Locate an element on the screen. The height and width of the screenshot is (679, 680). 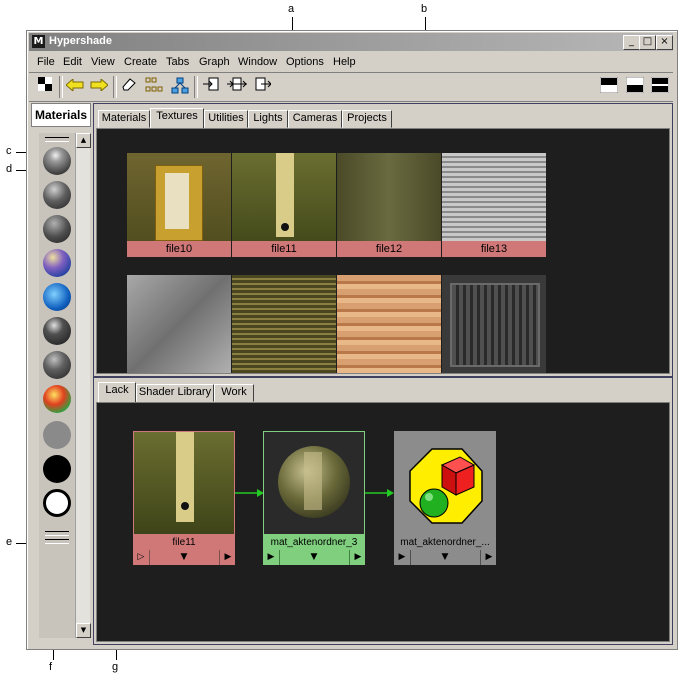
create-bar-scrollbar: ▲ ▼ is located at coordinates (83, 385).